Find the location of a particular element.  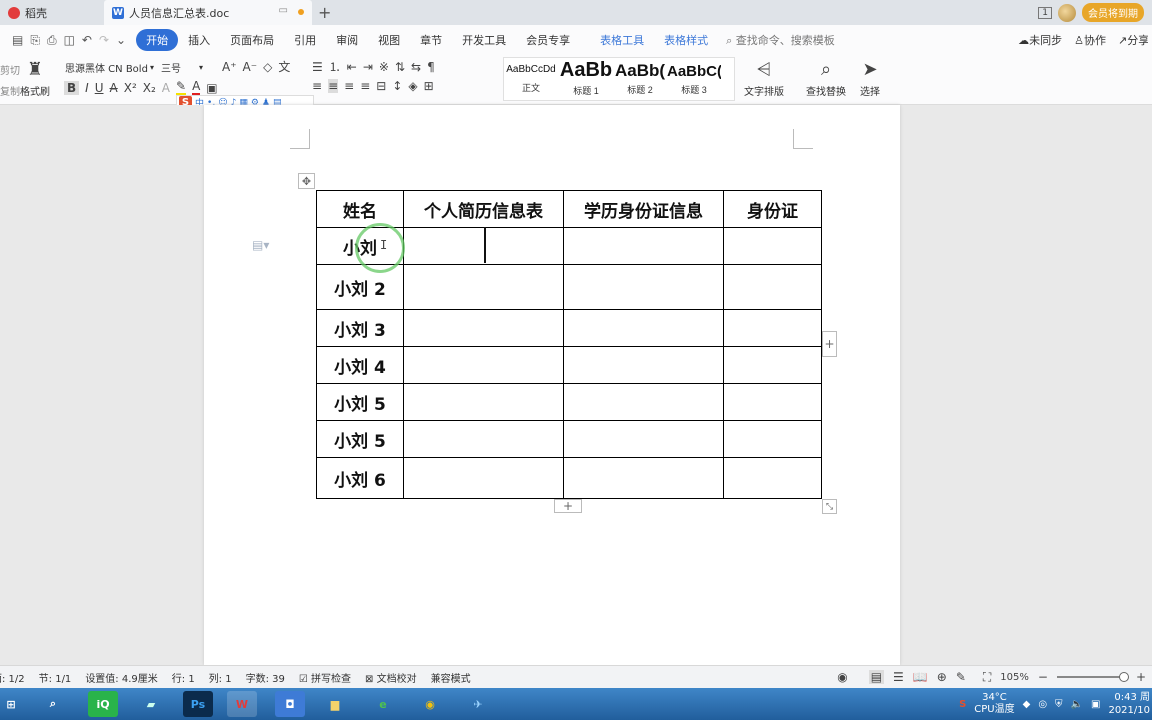

chrome-app-icon: ◉ is located at coordinates (430, 704).